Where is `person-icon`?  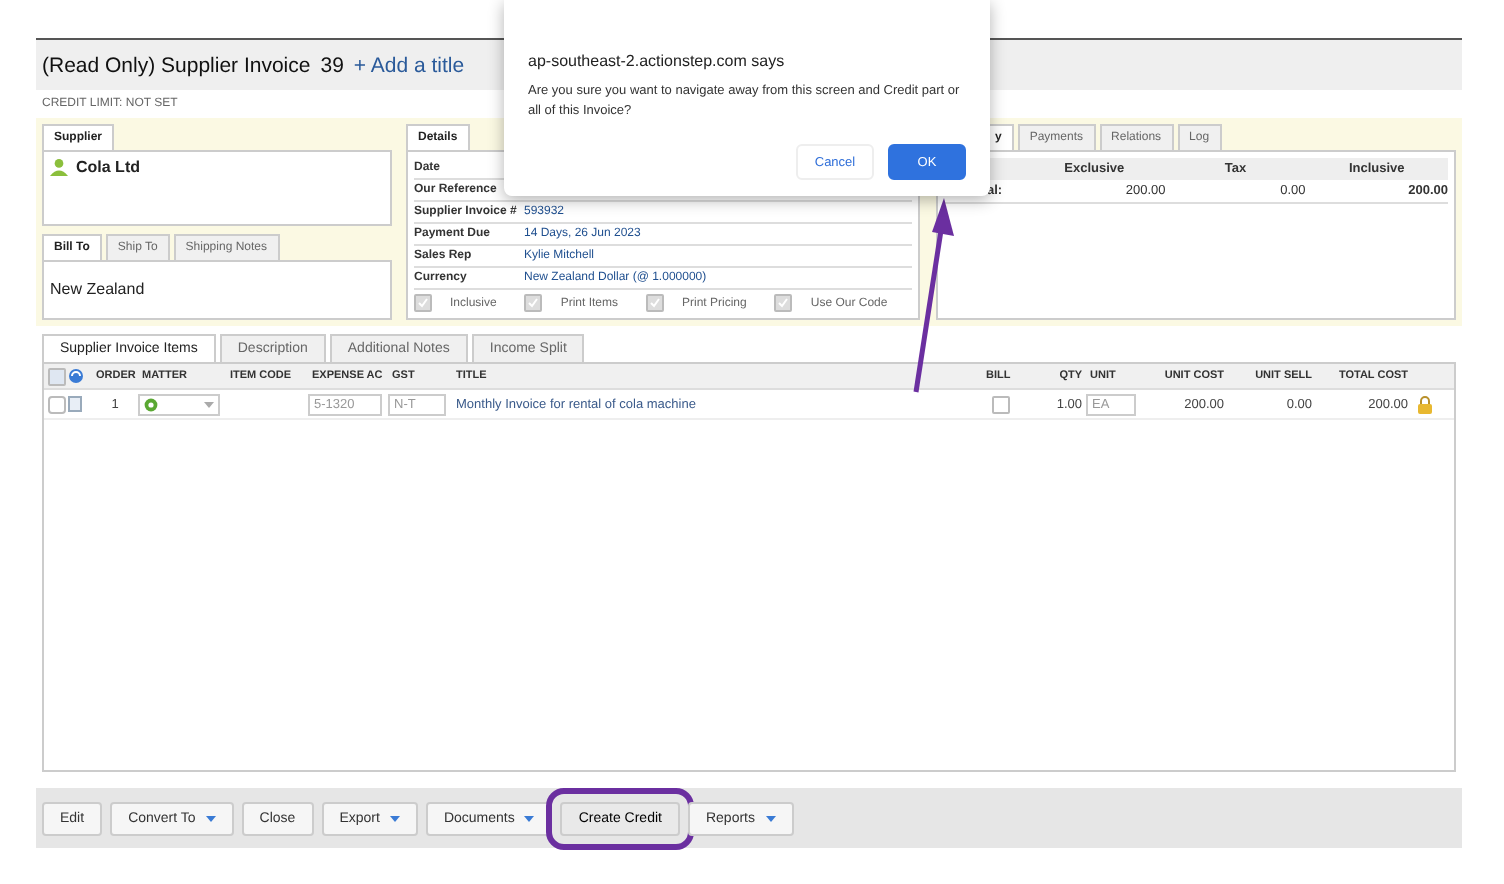 person-icon is located at coordinates (59, 167).